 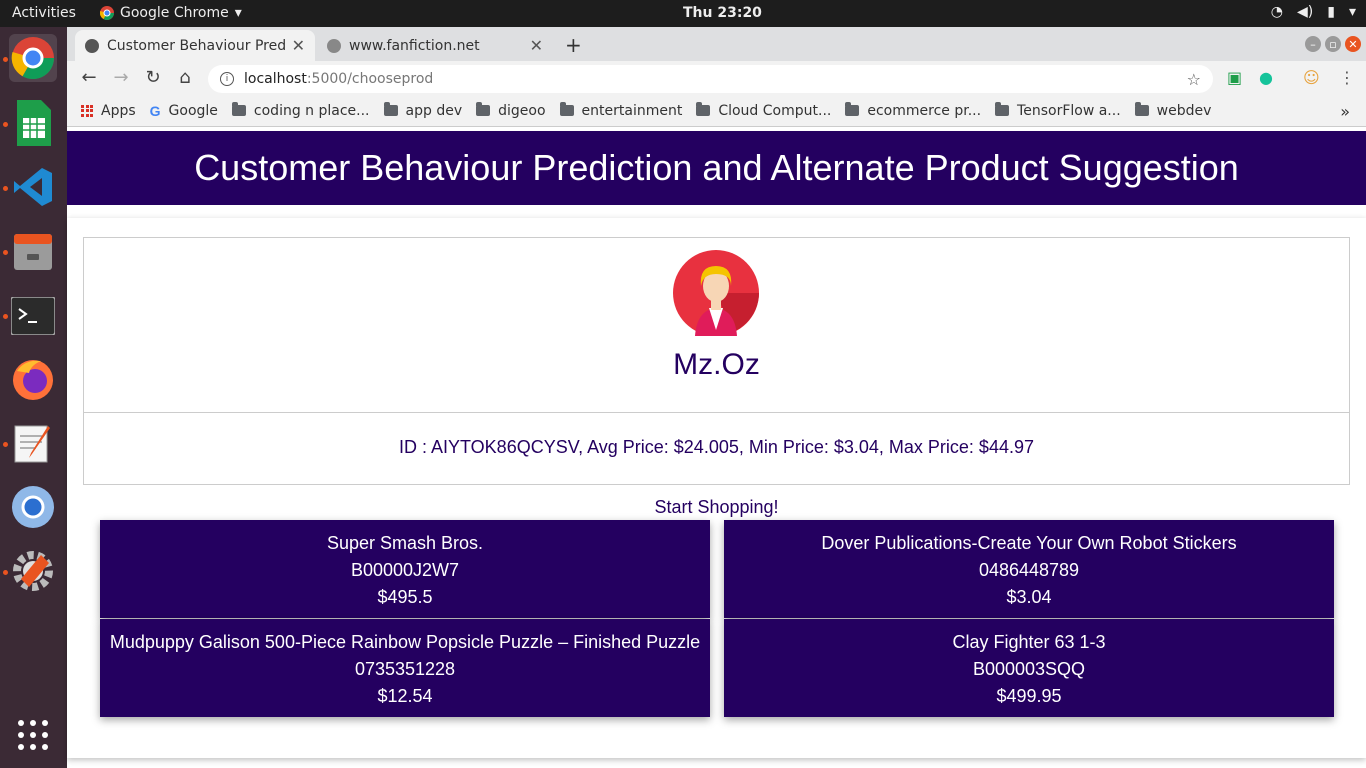 What do you see at coordinates (174, 13) in the screenshot?
I see `app-menu-label: Google Chrome` at bounding box center [174, 13].